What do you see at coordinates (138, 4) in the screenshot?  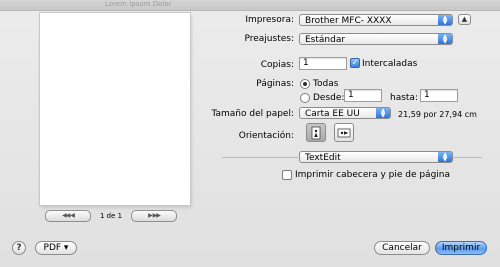 I see `ghost-title: Lorem Ipsum Dolor` at bounding box center [138, 4].